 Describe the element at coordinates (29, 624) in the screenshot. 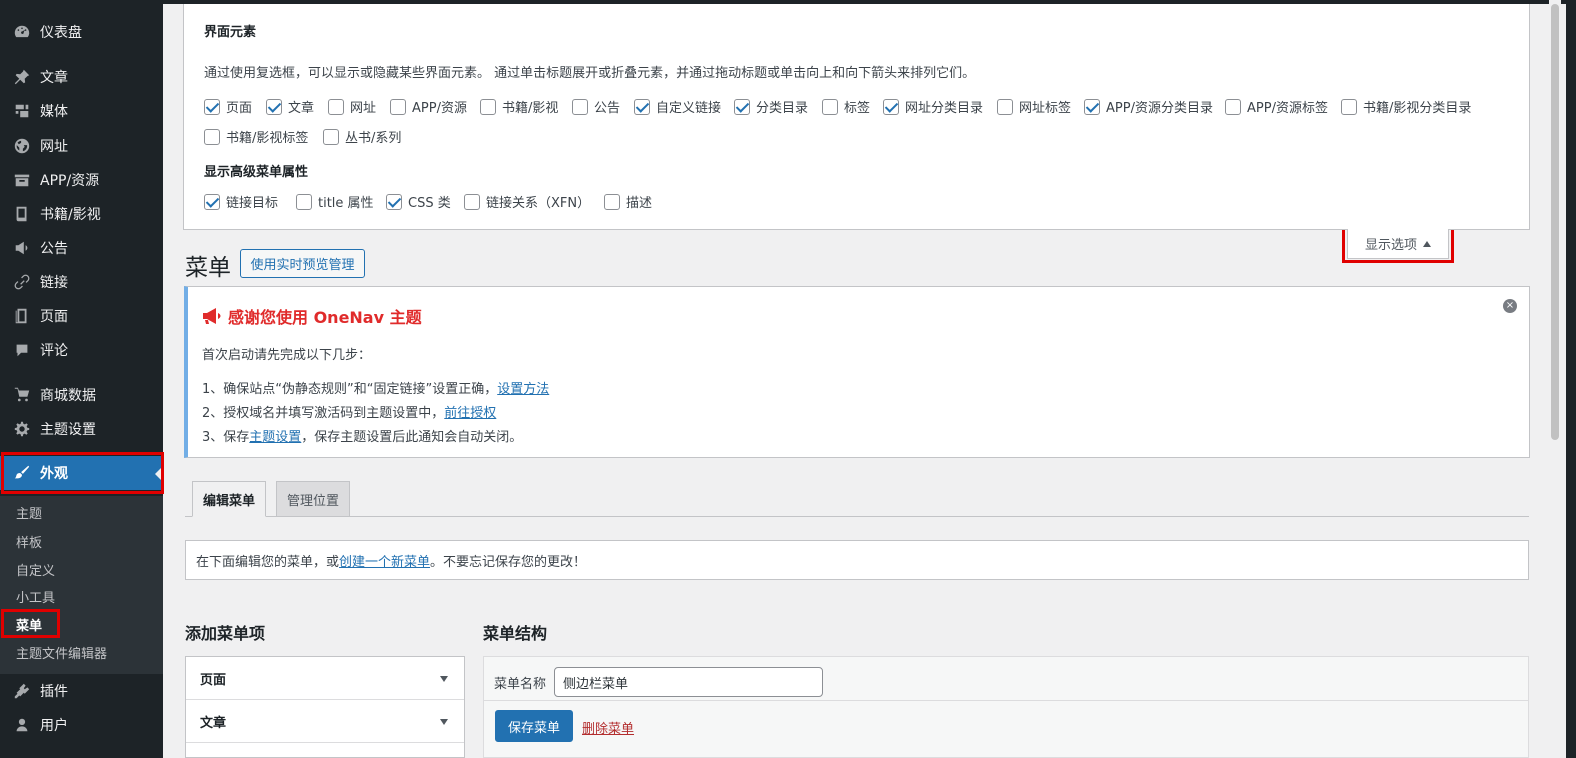

I see `submenu-item-menus: 菜单` at that location.